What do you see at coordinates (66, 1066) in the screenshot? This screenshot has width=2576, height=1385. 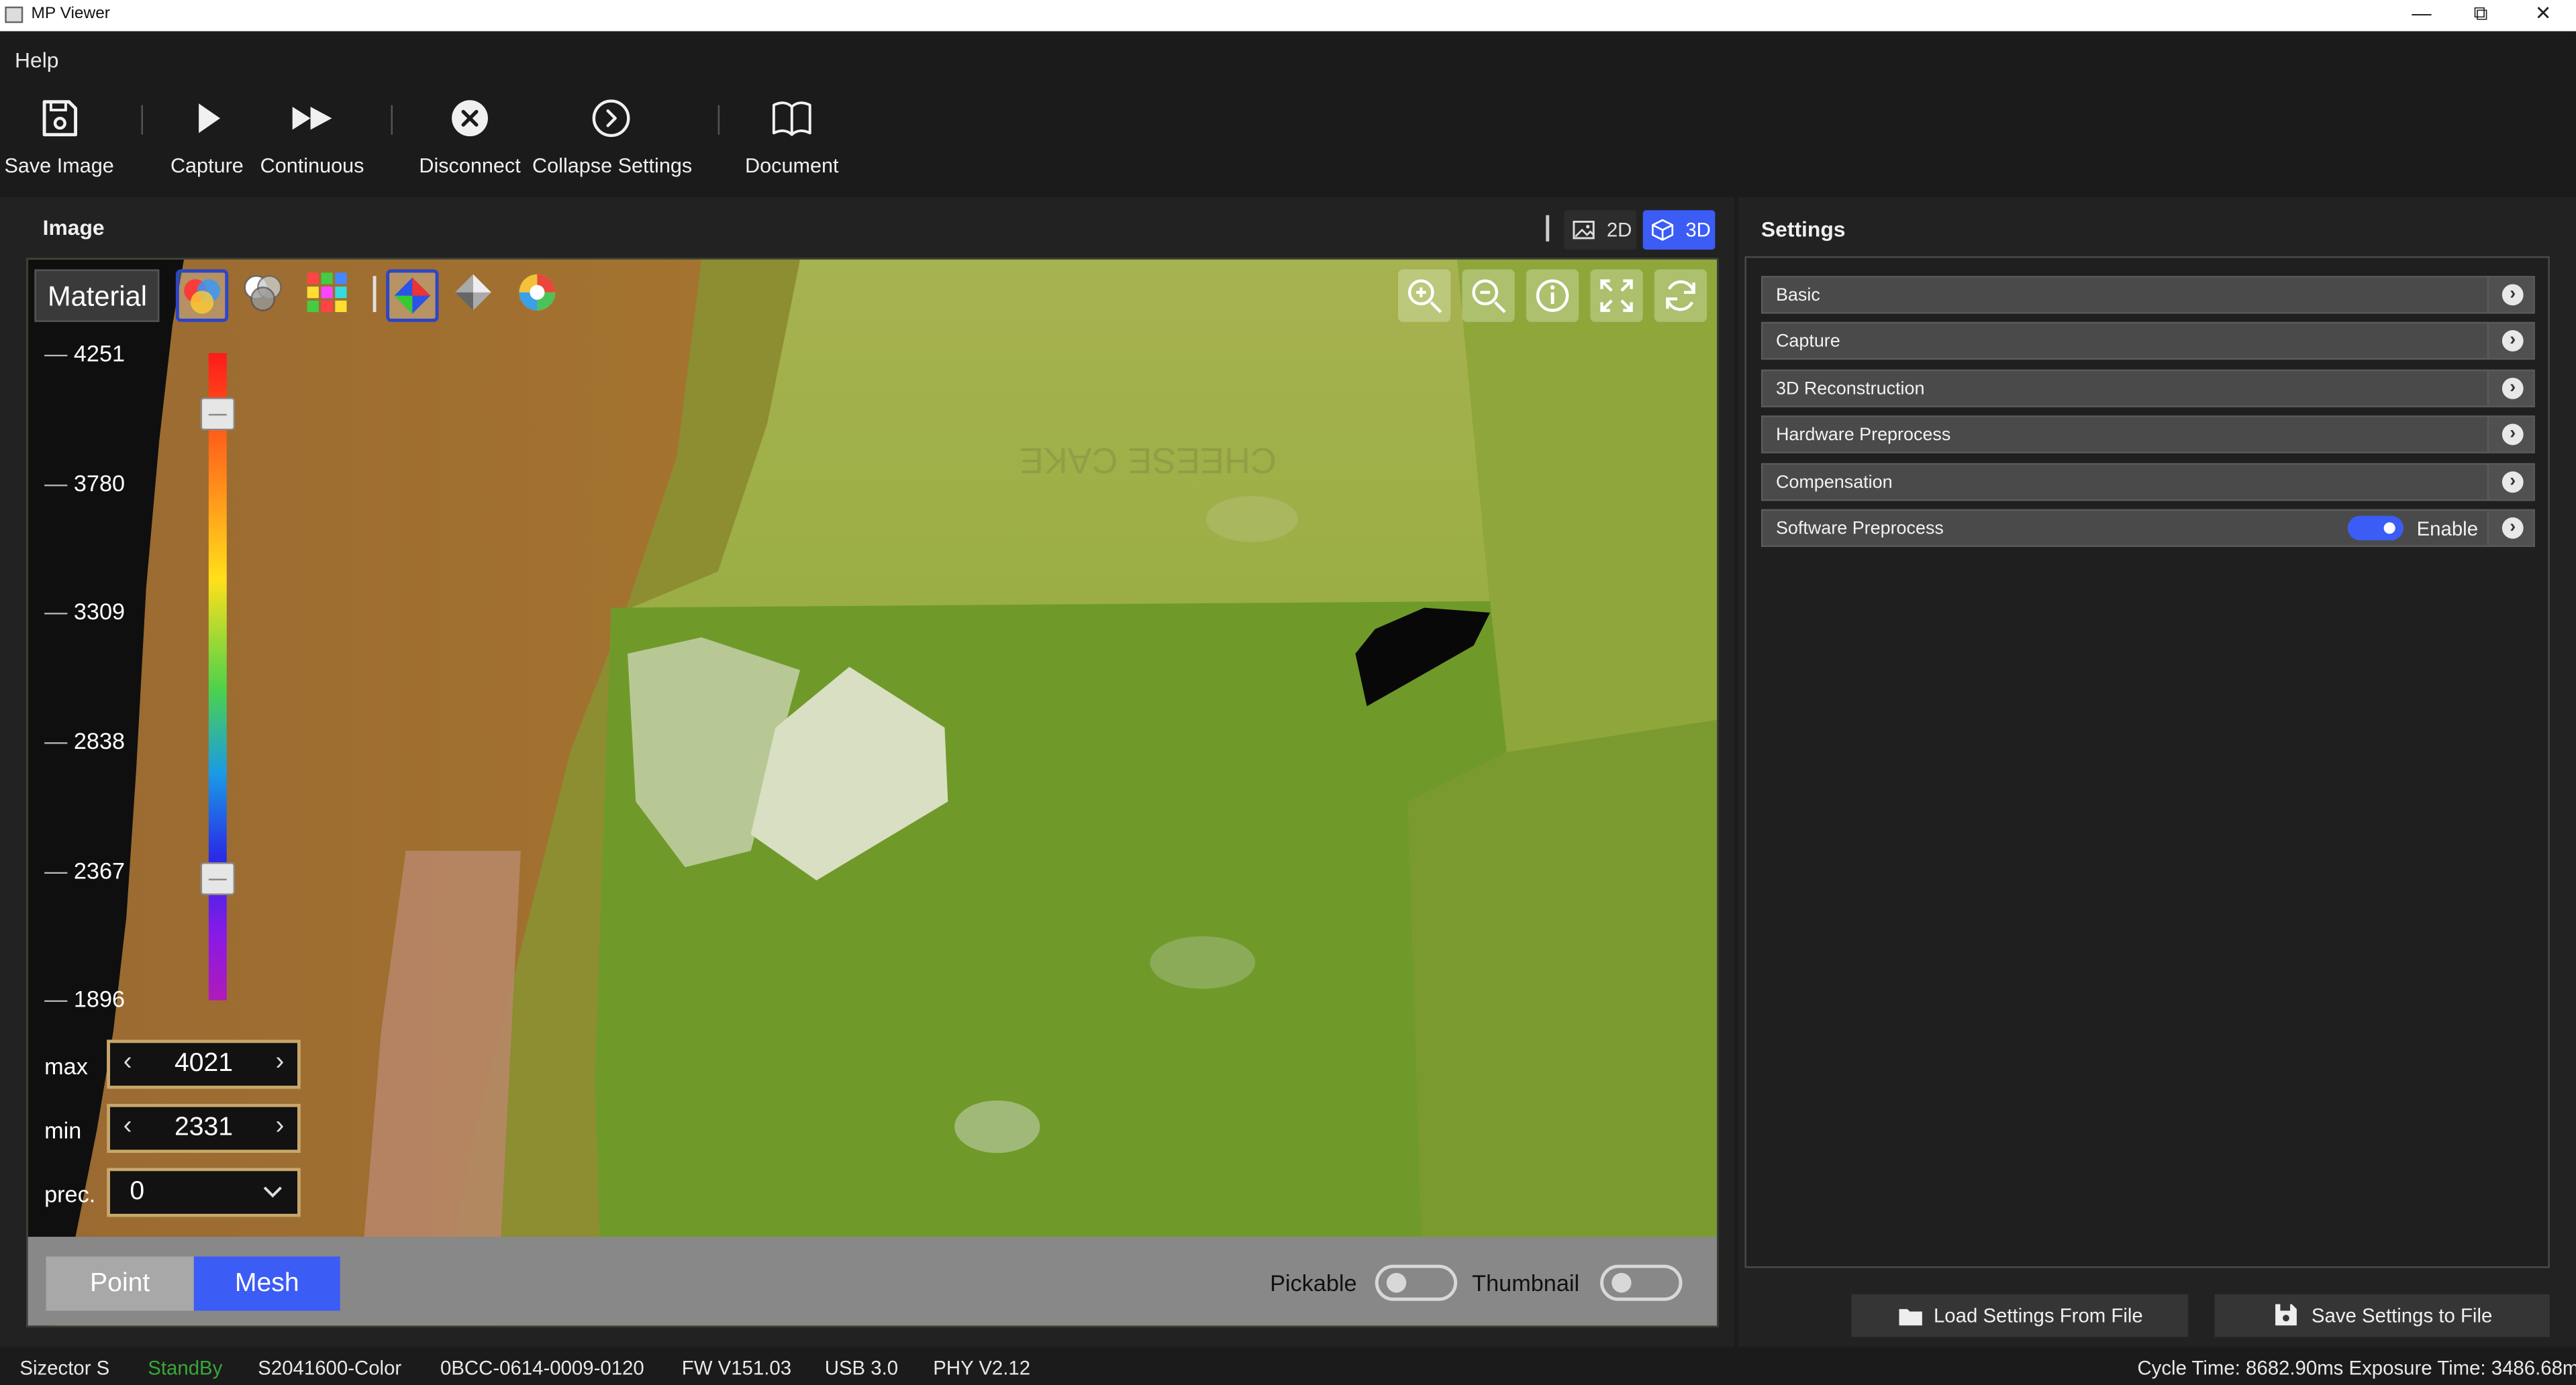 I see `max-label: max` at bounding box center [66, 1066].